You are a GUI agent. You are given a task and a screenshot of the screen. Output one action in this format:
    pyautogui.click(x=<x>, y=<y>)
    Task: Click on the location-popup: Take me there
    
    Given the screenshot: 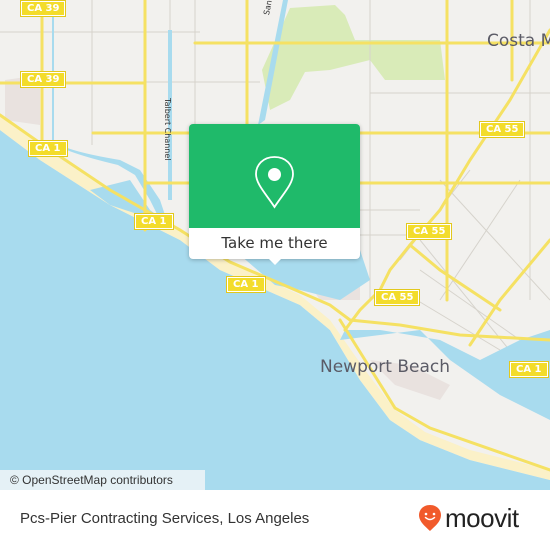 What is the action you would take?
    pyautogui.click(x=274, y=194)
    